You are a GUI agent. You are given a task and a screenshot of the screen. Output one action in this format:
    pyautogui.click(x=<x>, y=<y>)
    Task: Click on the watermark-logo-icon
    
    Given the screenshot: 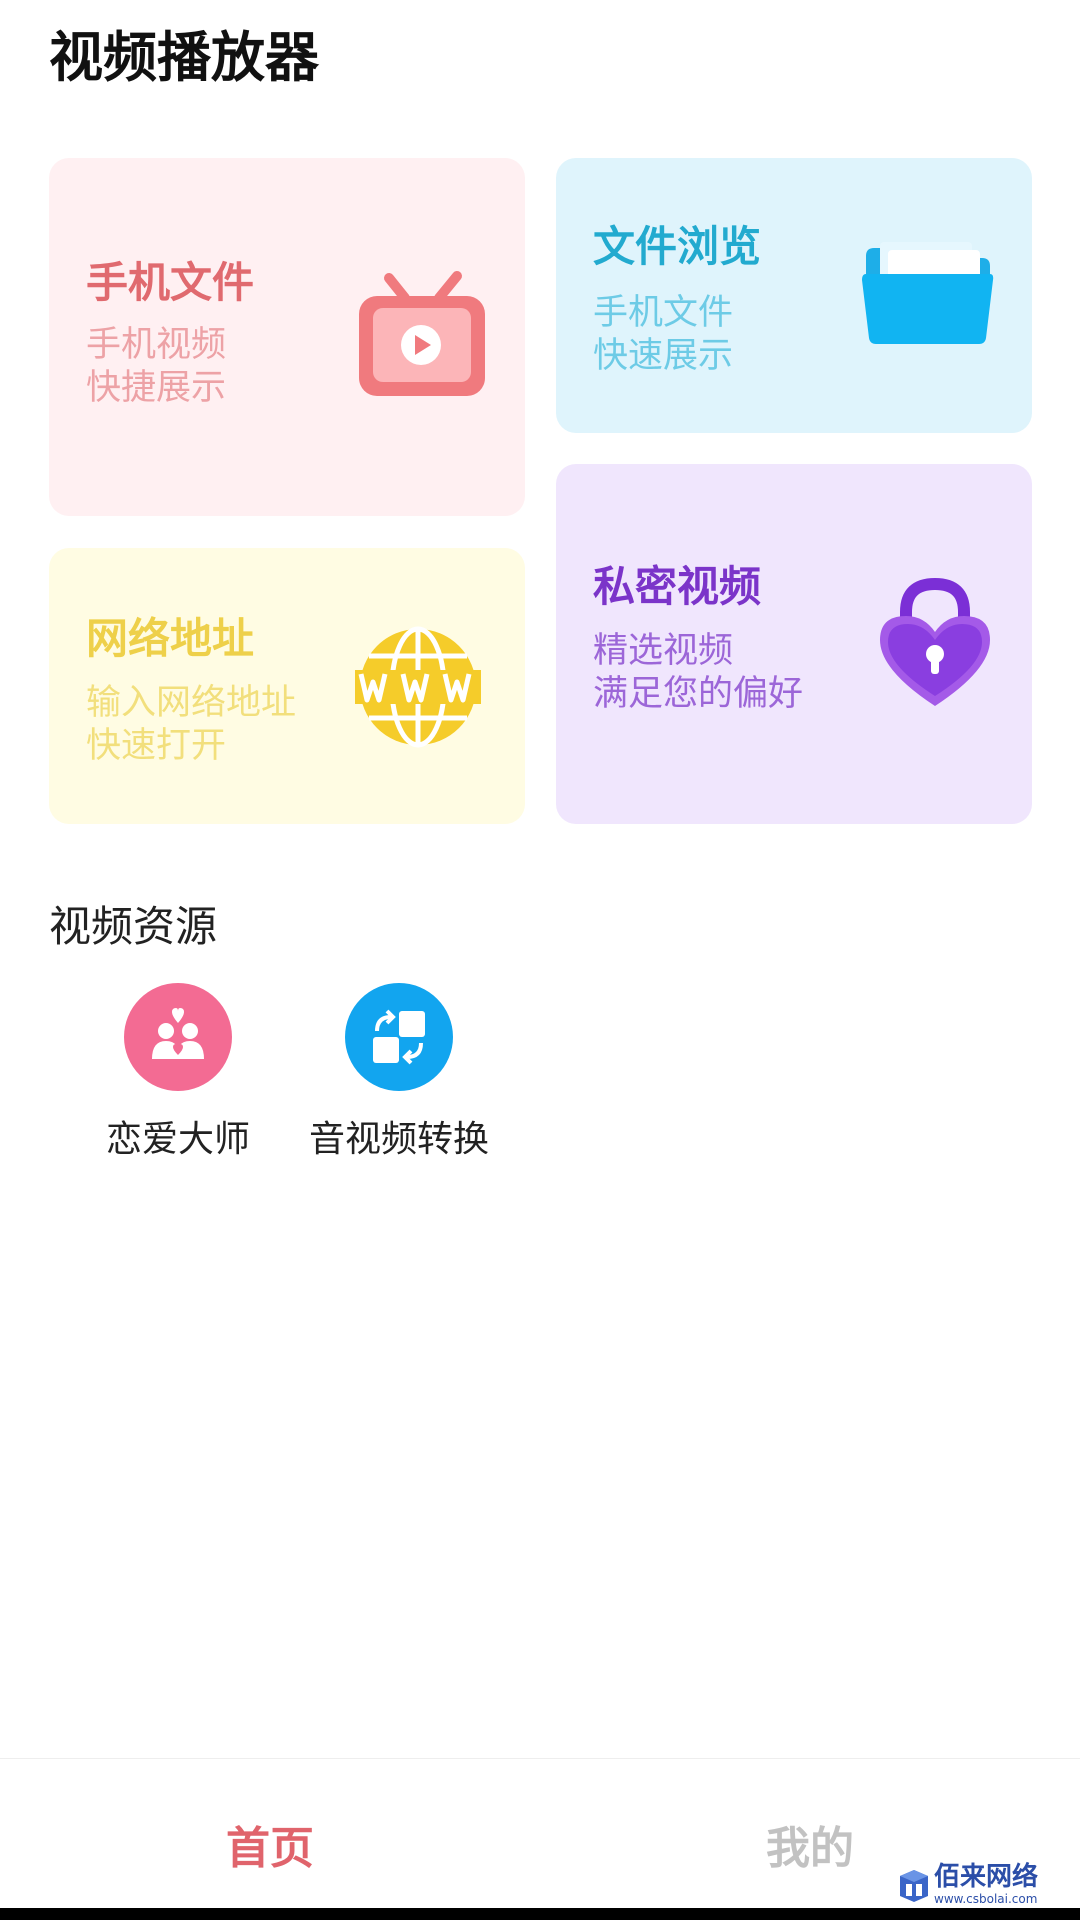 What is the action you would take?
    pyautogui.click(x=914, y=1886)
    